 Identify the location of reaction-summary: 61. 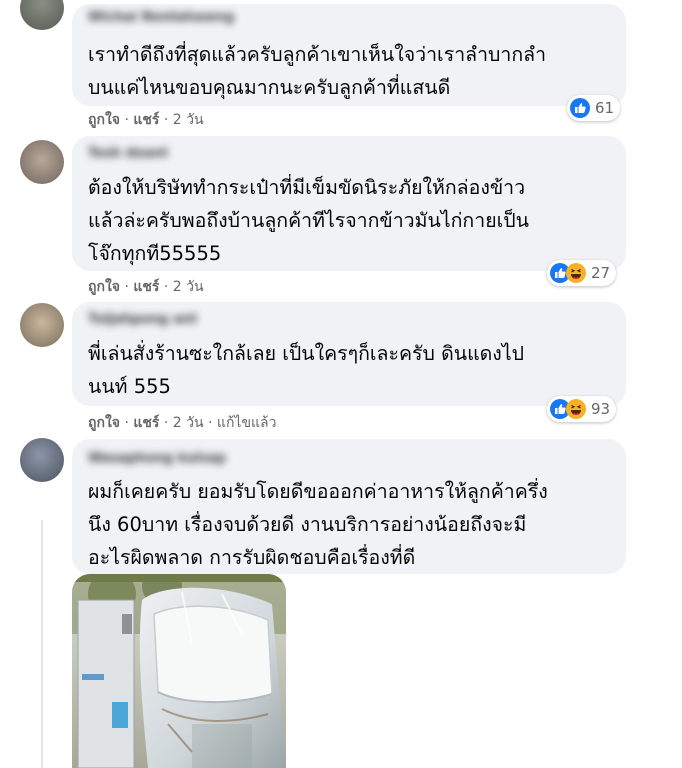
(594, 108).